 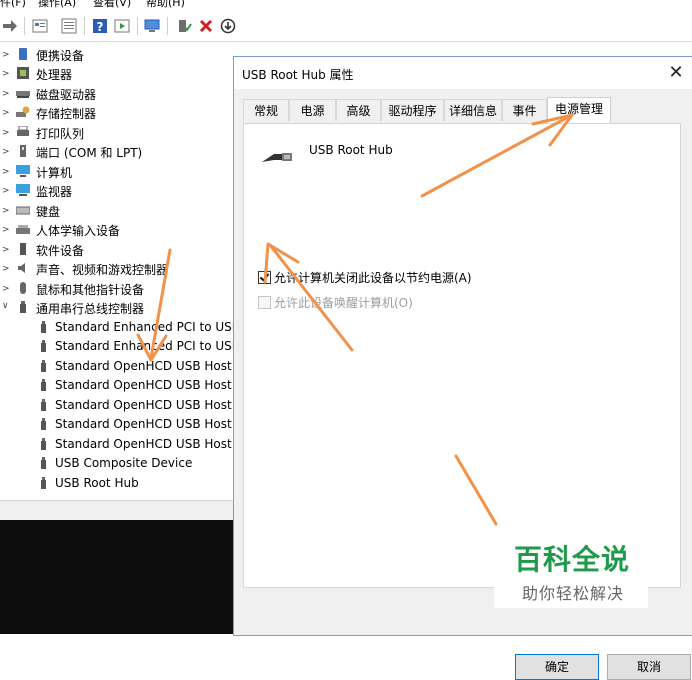 What do you see at coordinates (312, 110) in the screenshot?
I see `tab-power: 电源` at bounding box center [312, 110].